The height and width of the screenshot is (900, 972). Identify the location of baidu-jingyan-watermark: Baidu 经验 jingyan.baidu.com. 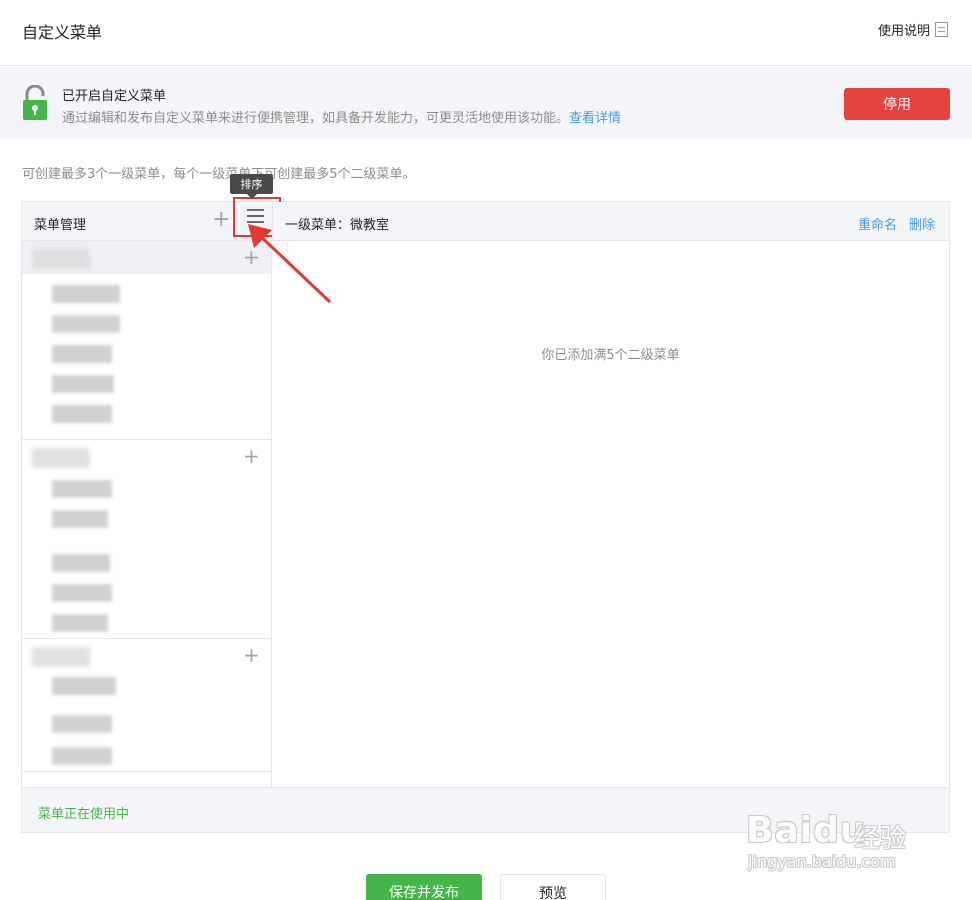
(846, 840).